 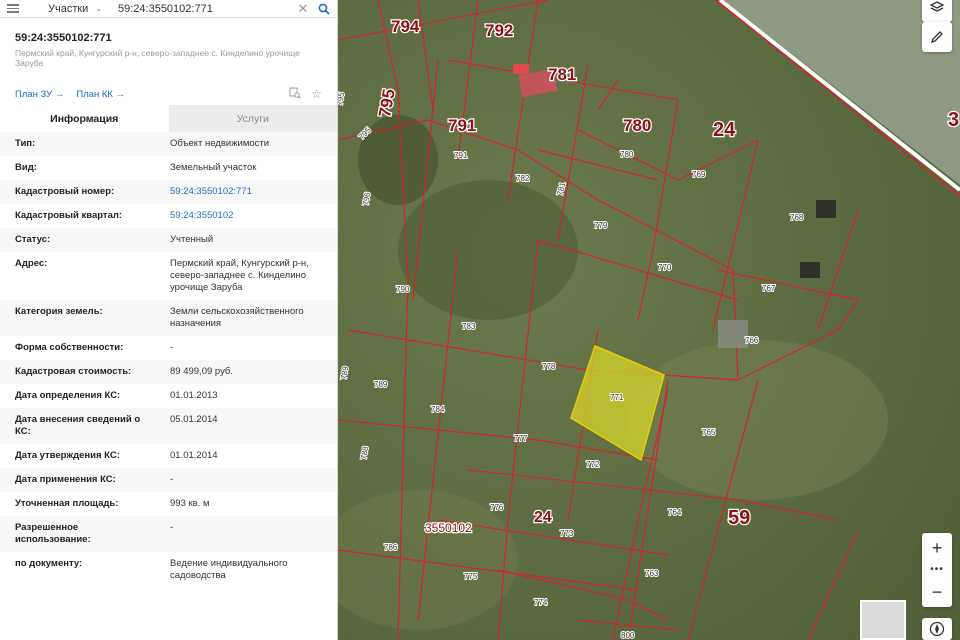 What do you see at coordinates (168, 144) in the screenshot?
I see `property-row: Тип: Объект недвижимости` at bounding box center [168, 144].